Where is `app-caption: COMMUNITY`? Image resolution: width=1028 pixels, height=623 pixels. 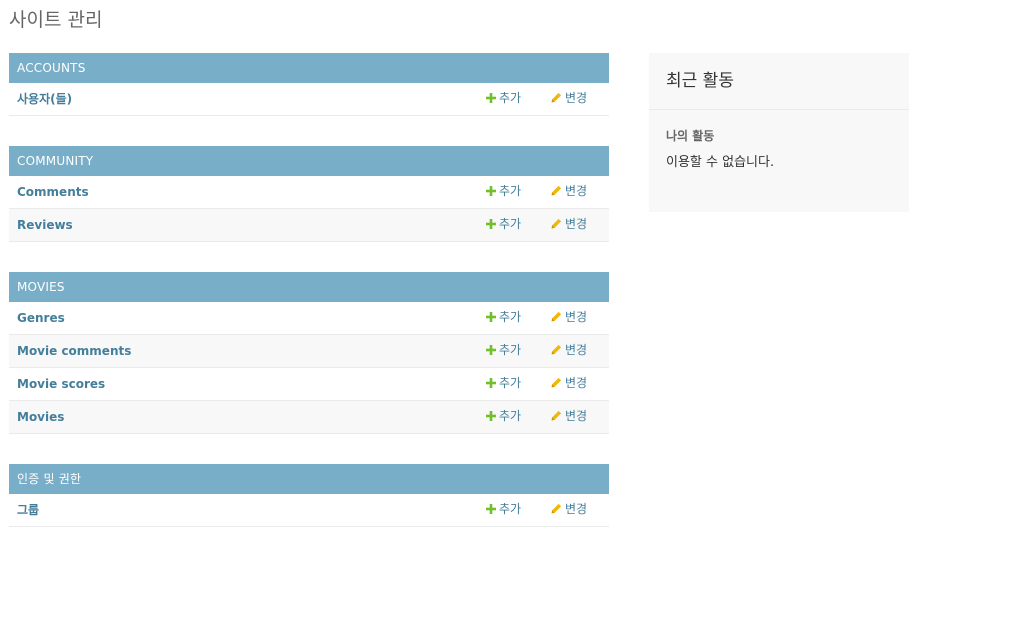
app-caption: COMMUNITY is located at coordinates (309, 161).